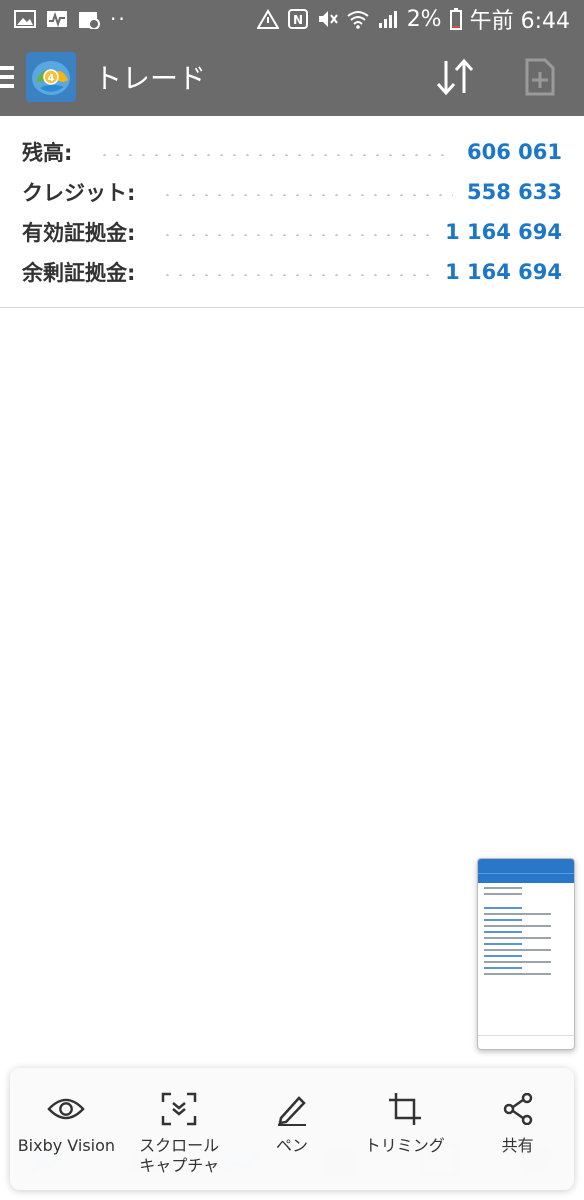 The height and width of the screenshot is (1200, 584). I want to click on crop-button: トリミング, so click(405, 1123).